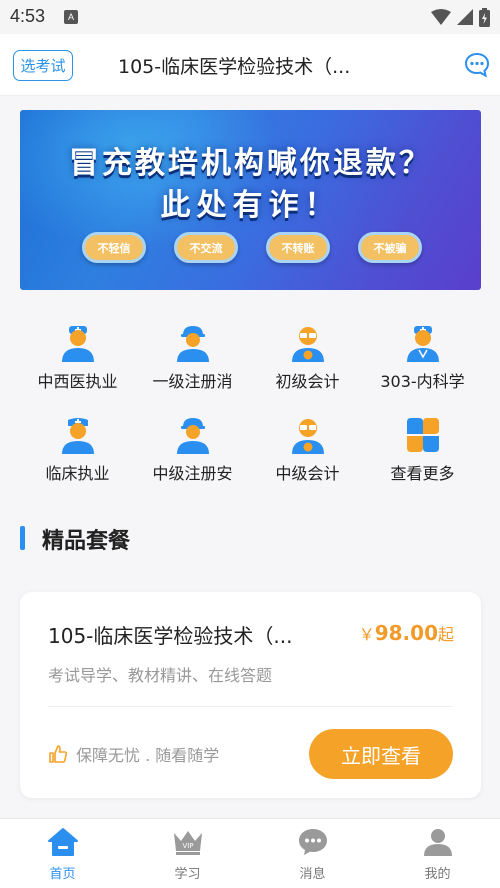 The height and width of the screenshot is (888, 500). Describe the element at coordinates (28, 16) in the screenshot. I see `status-time: 4:53` at that location.